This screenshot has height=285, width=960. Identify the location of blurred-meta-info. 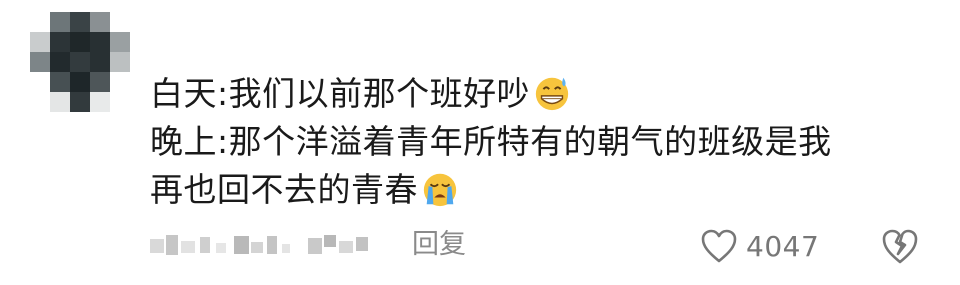
(259, 245).